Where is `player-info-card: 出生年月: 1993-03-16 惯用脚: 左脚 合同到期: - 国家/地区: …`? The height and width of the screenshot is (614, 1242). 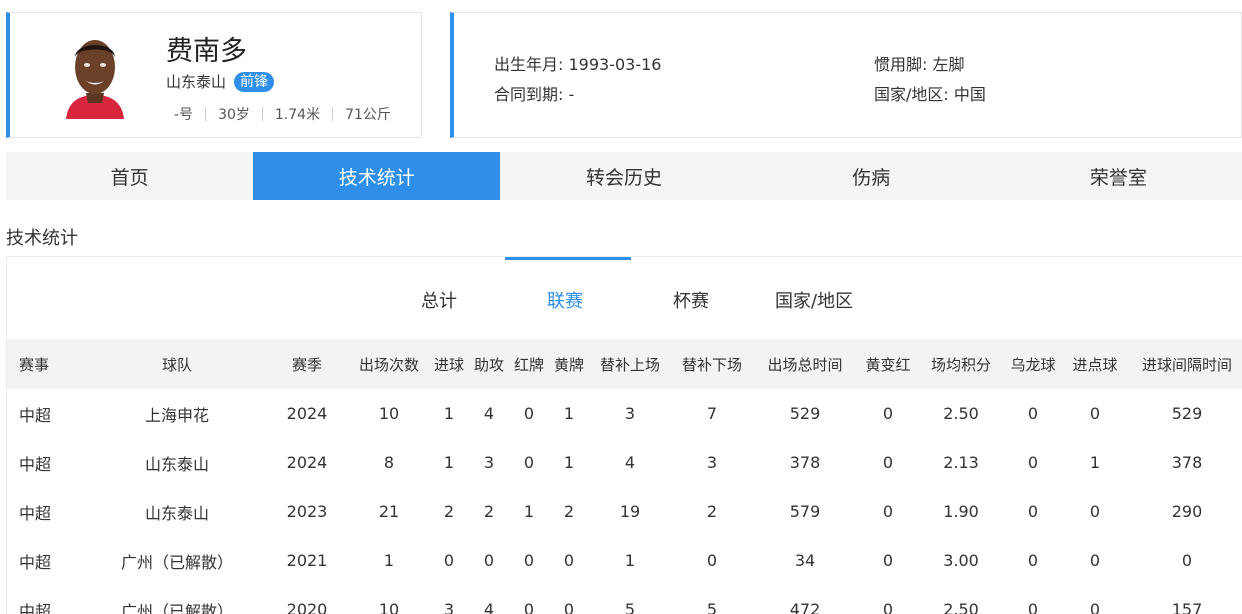
player-info-card: 出生年月: 1993-03-16 惯用脚: 左脚 合同到期: - 国家/地区: … is located at coordinates (846, 75).